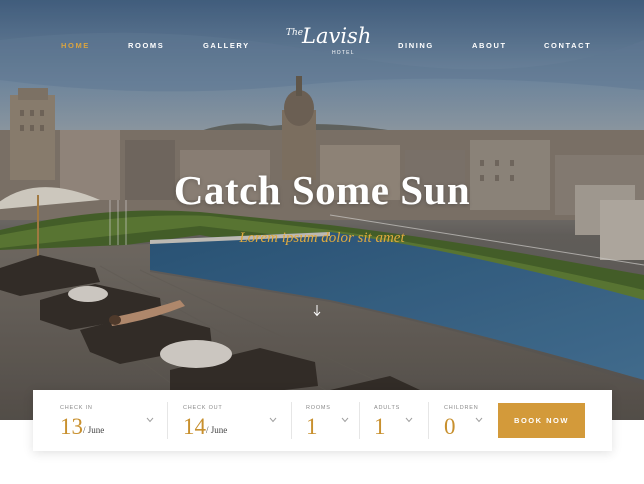  I want to click on children-value: 0, so click(450, 426).